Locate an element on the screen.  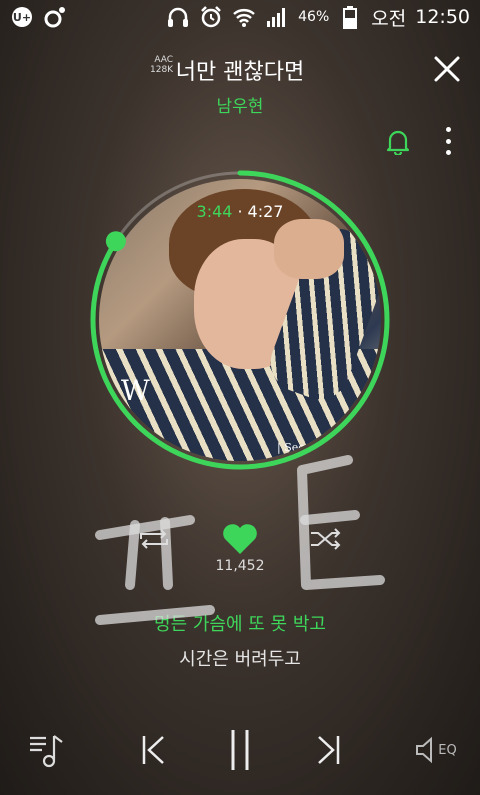
repeat-icon is located at coordinates (154, 539).